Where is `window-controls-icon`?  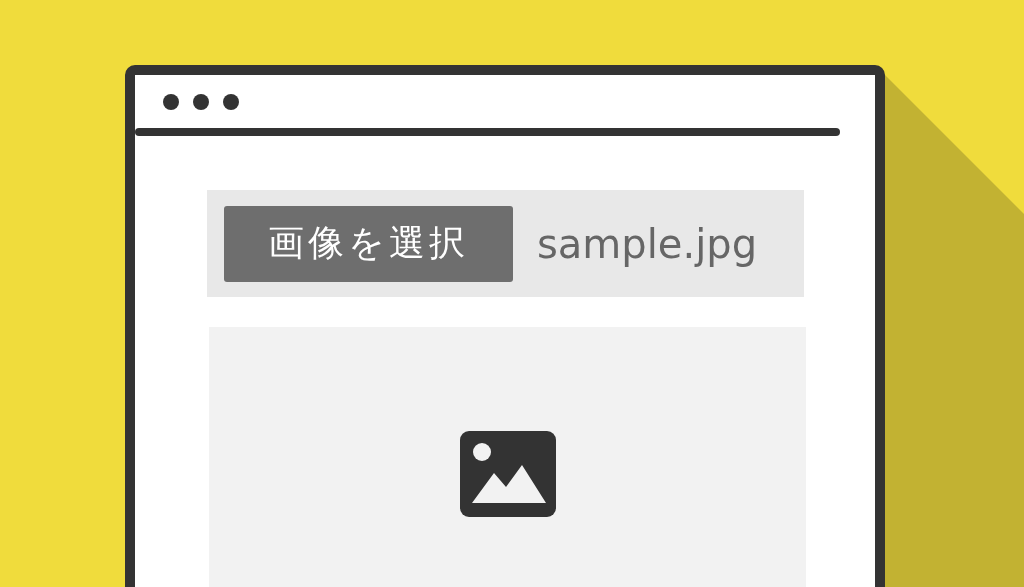 window-controls-icon is located at coordinates (201, 101).